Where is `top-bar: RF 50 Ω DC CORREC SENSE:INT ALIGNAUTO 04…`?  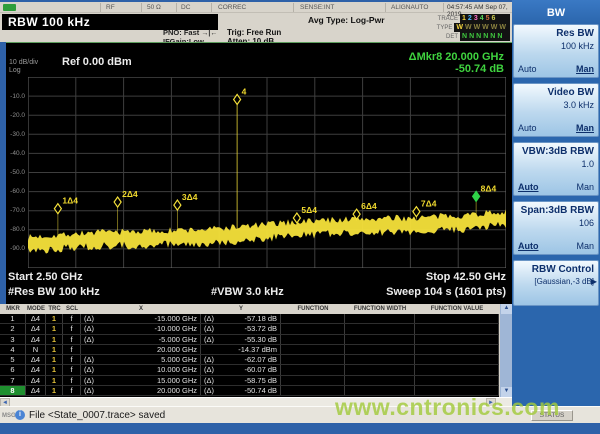 top-bar: RF 50 Ω DC CORREC SENSE:INT ALIGNAUTO 04… is located at coordinates (256, 24).